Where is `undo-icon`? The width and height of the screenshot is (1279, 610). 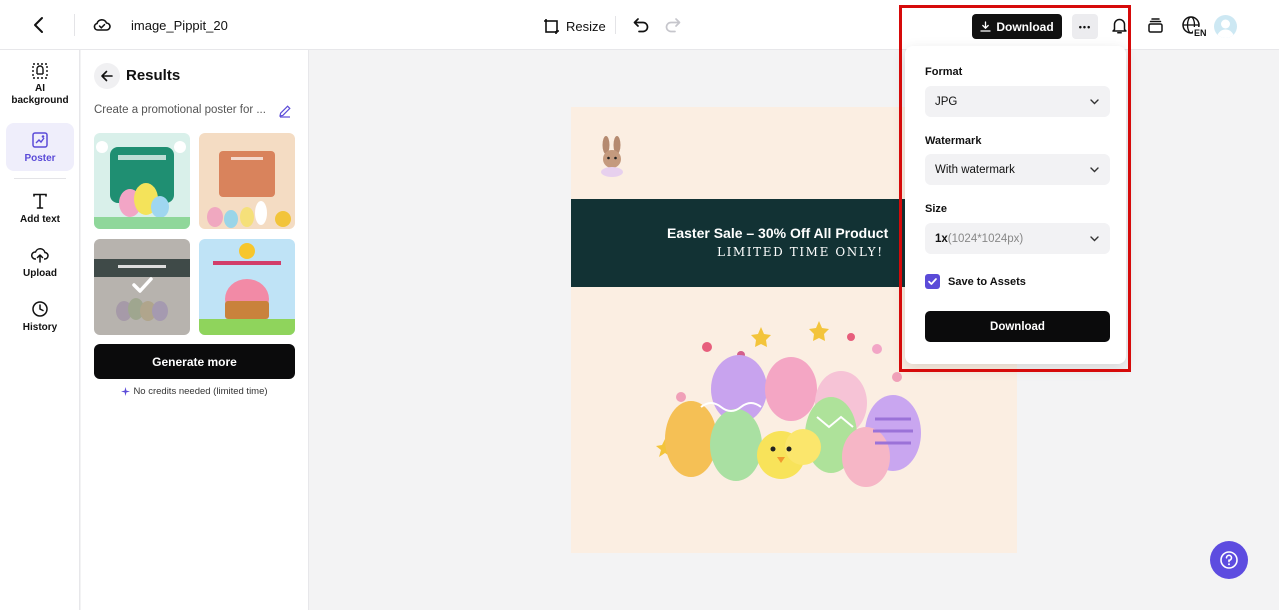 undo-icon is located at coordinates (641, 25).